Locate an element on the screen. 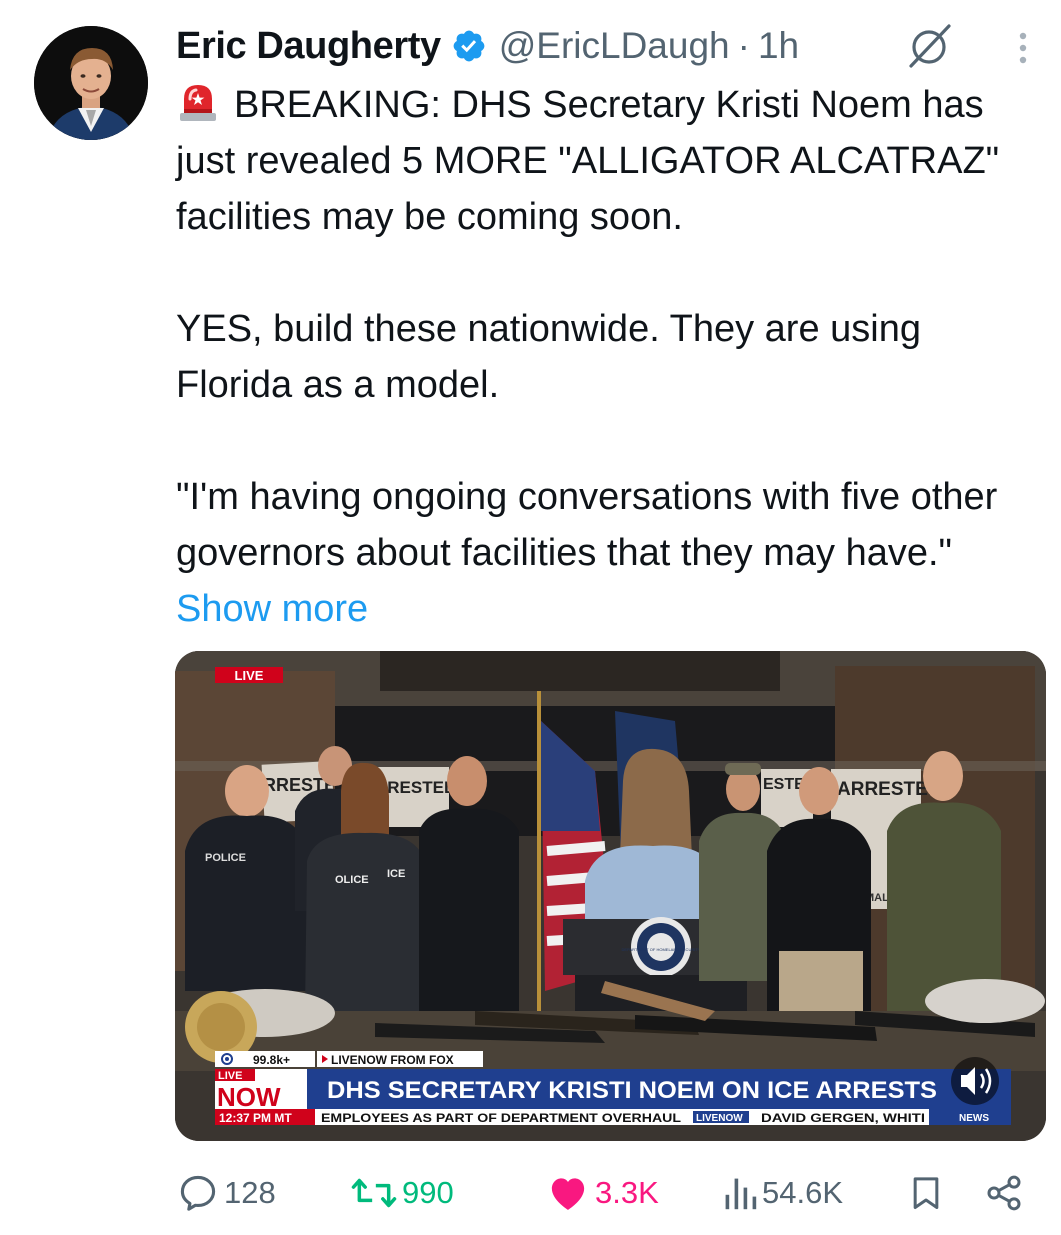 The width and height of the screenshot is (1061, 1235). headline-text: DHS SECRETARY KRISTI NOEM ON ICE ARRESTS is located at coordinates (632, 1090).